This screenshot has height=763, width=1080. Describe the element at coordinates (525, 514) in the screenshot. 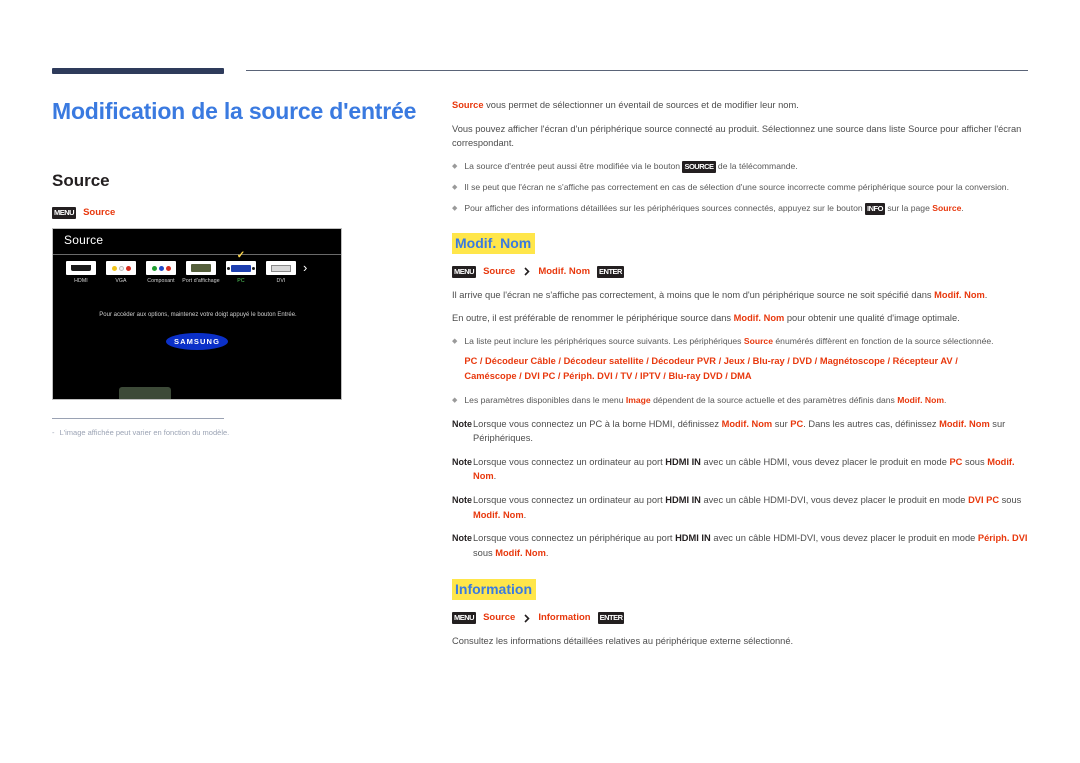

I see `n2-g: .` at that location.